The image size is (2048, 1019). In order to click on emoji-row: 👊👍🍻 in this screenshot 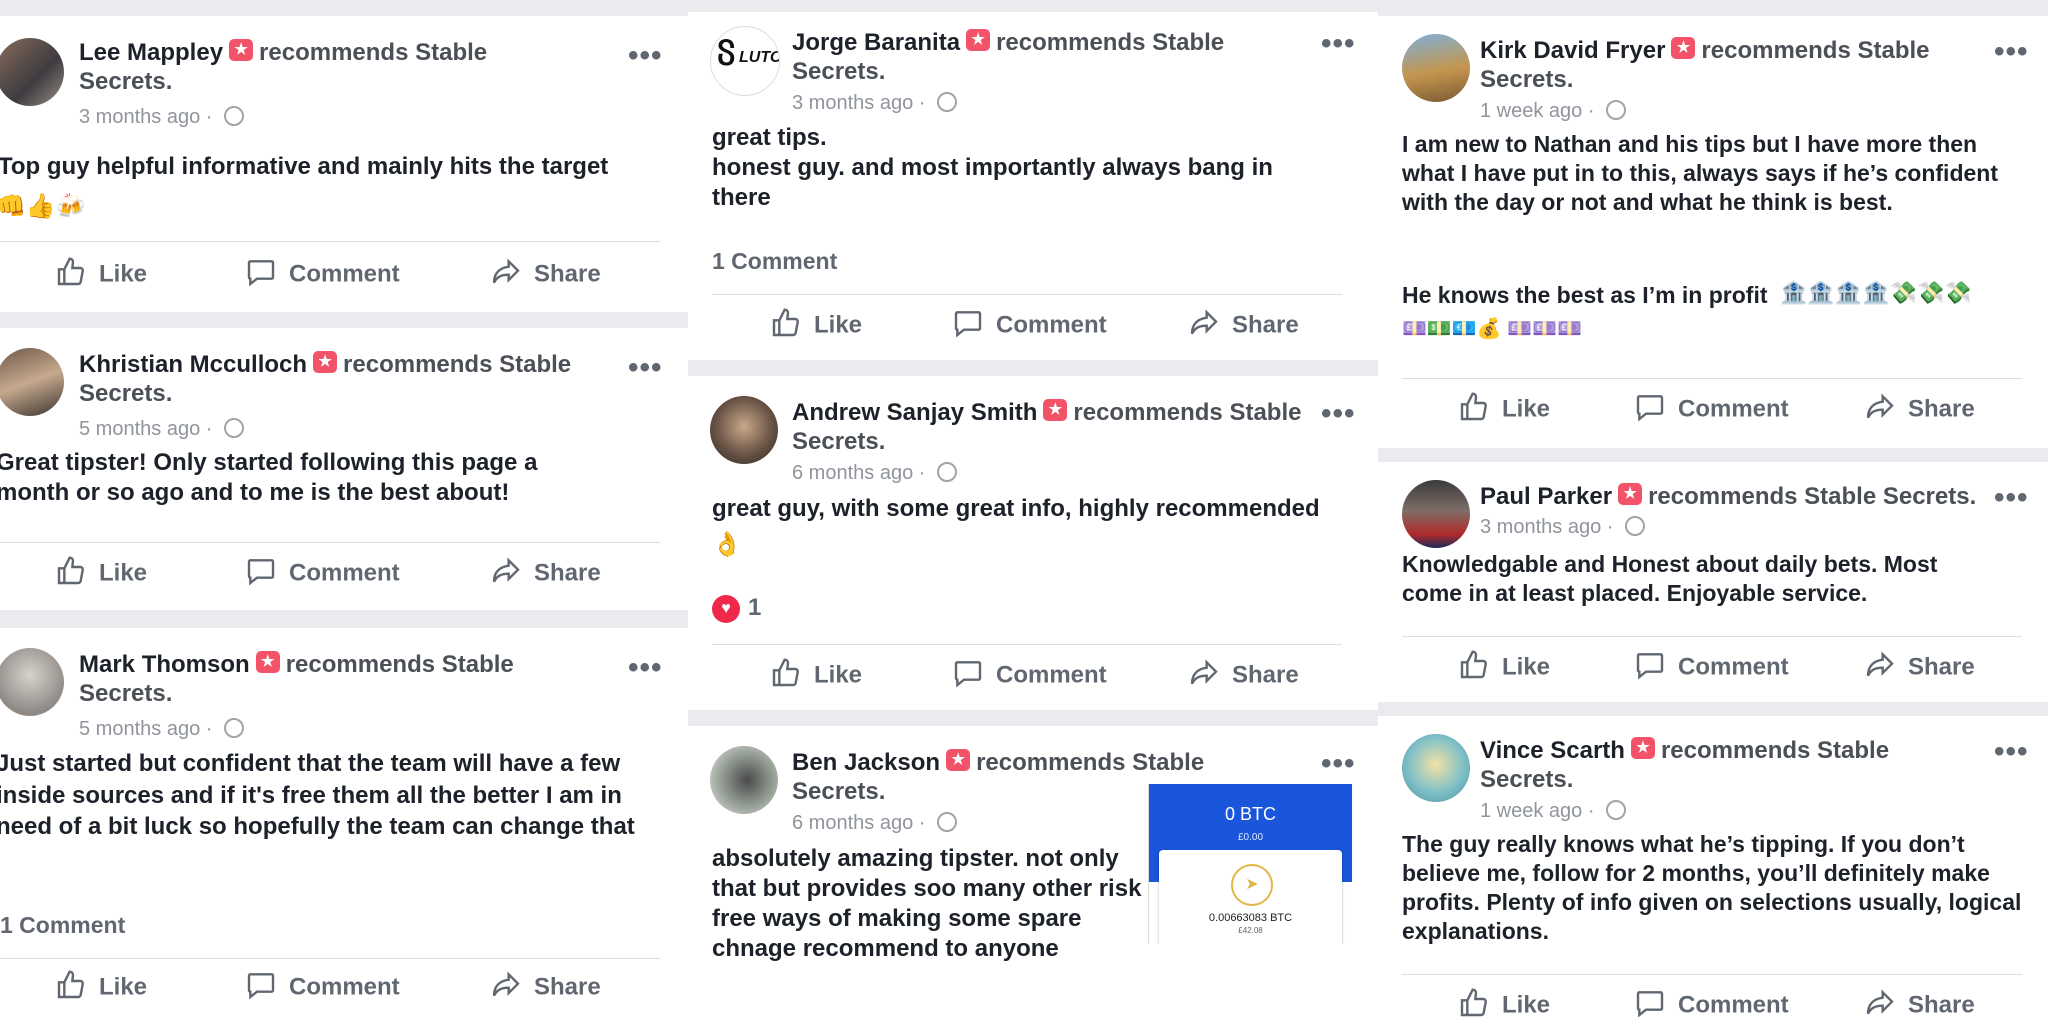, I will do `click(43, 206)`.